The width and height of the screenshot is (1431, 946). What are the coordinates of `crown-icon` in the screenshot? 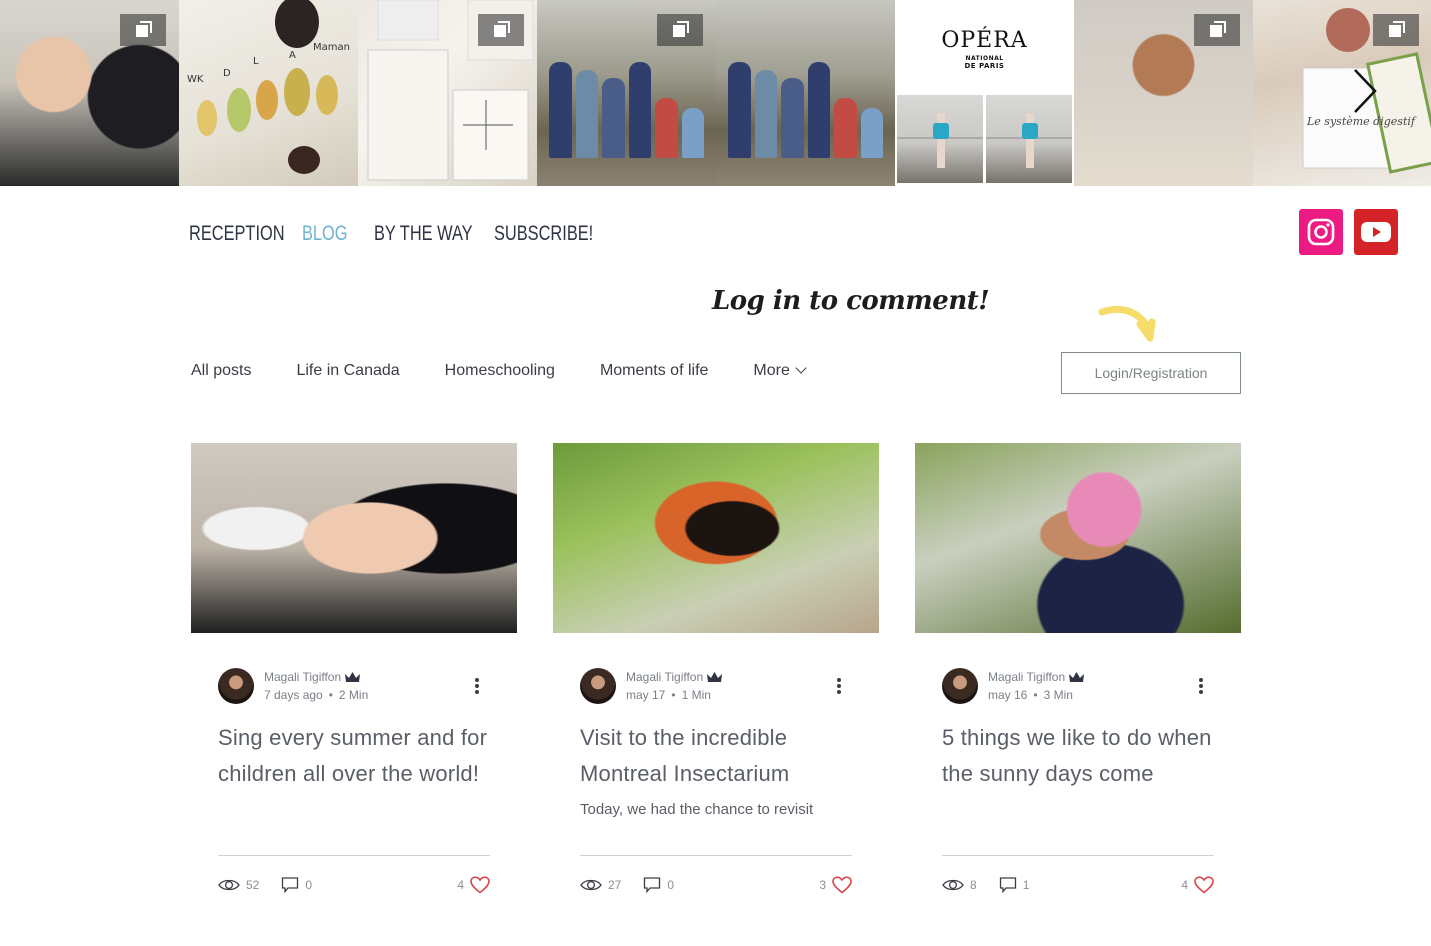 It's located at (715, 677).